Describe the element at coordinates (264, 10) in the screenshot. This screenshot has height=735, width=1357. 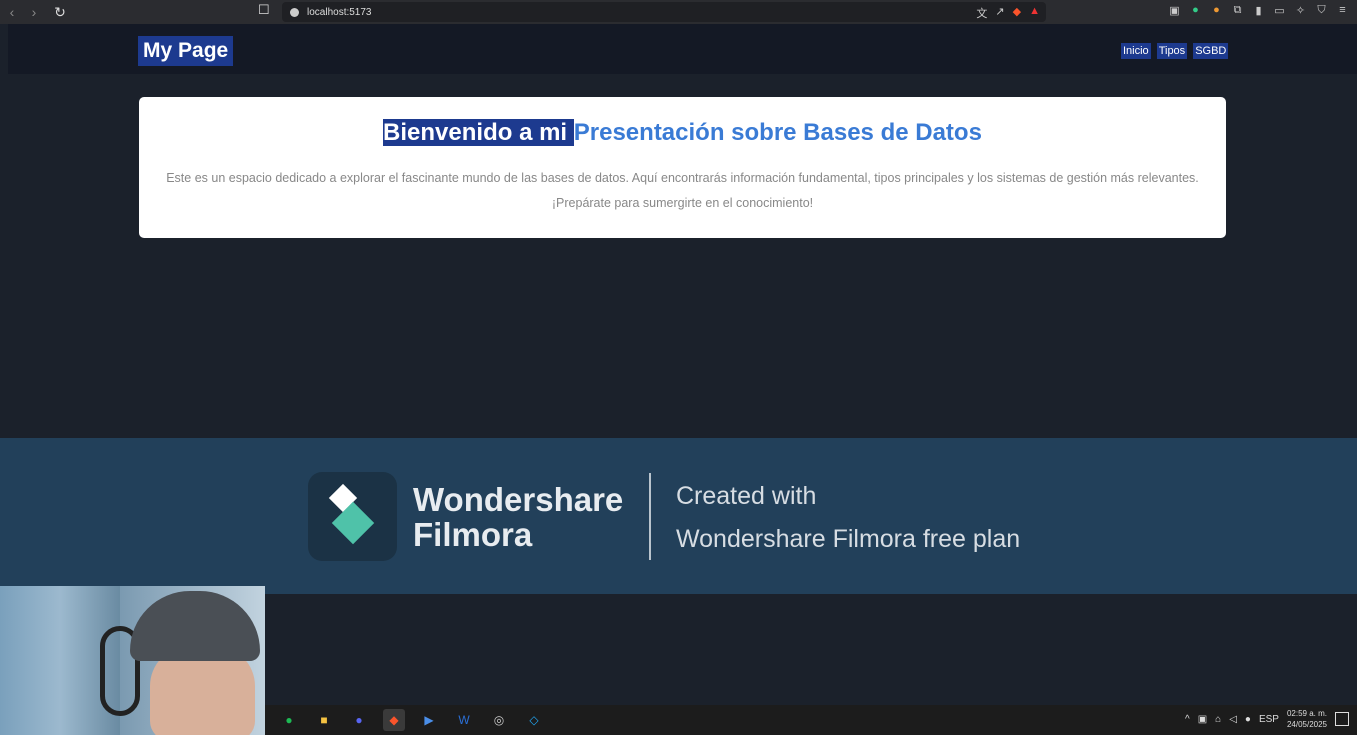
I see `bookmark-icon: ☐` at that location.